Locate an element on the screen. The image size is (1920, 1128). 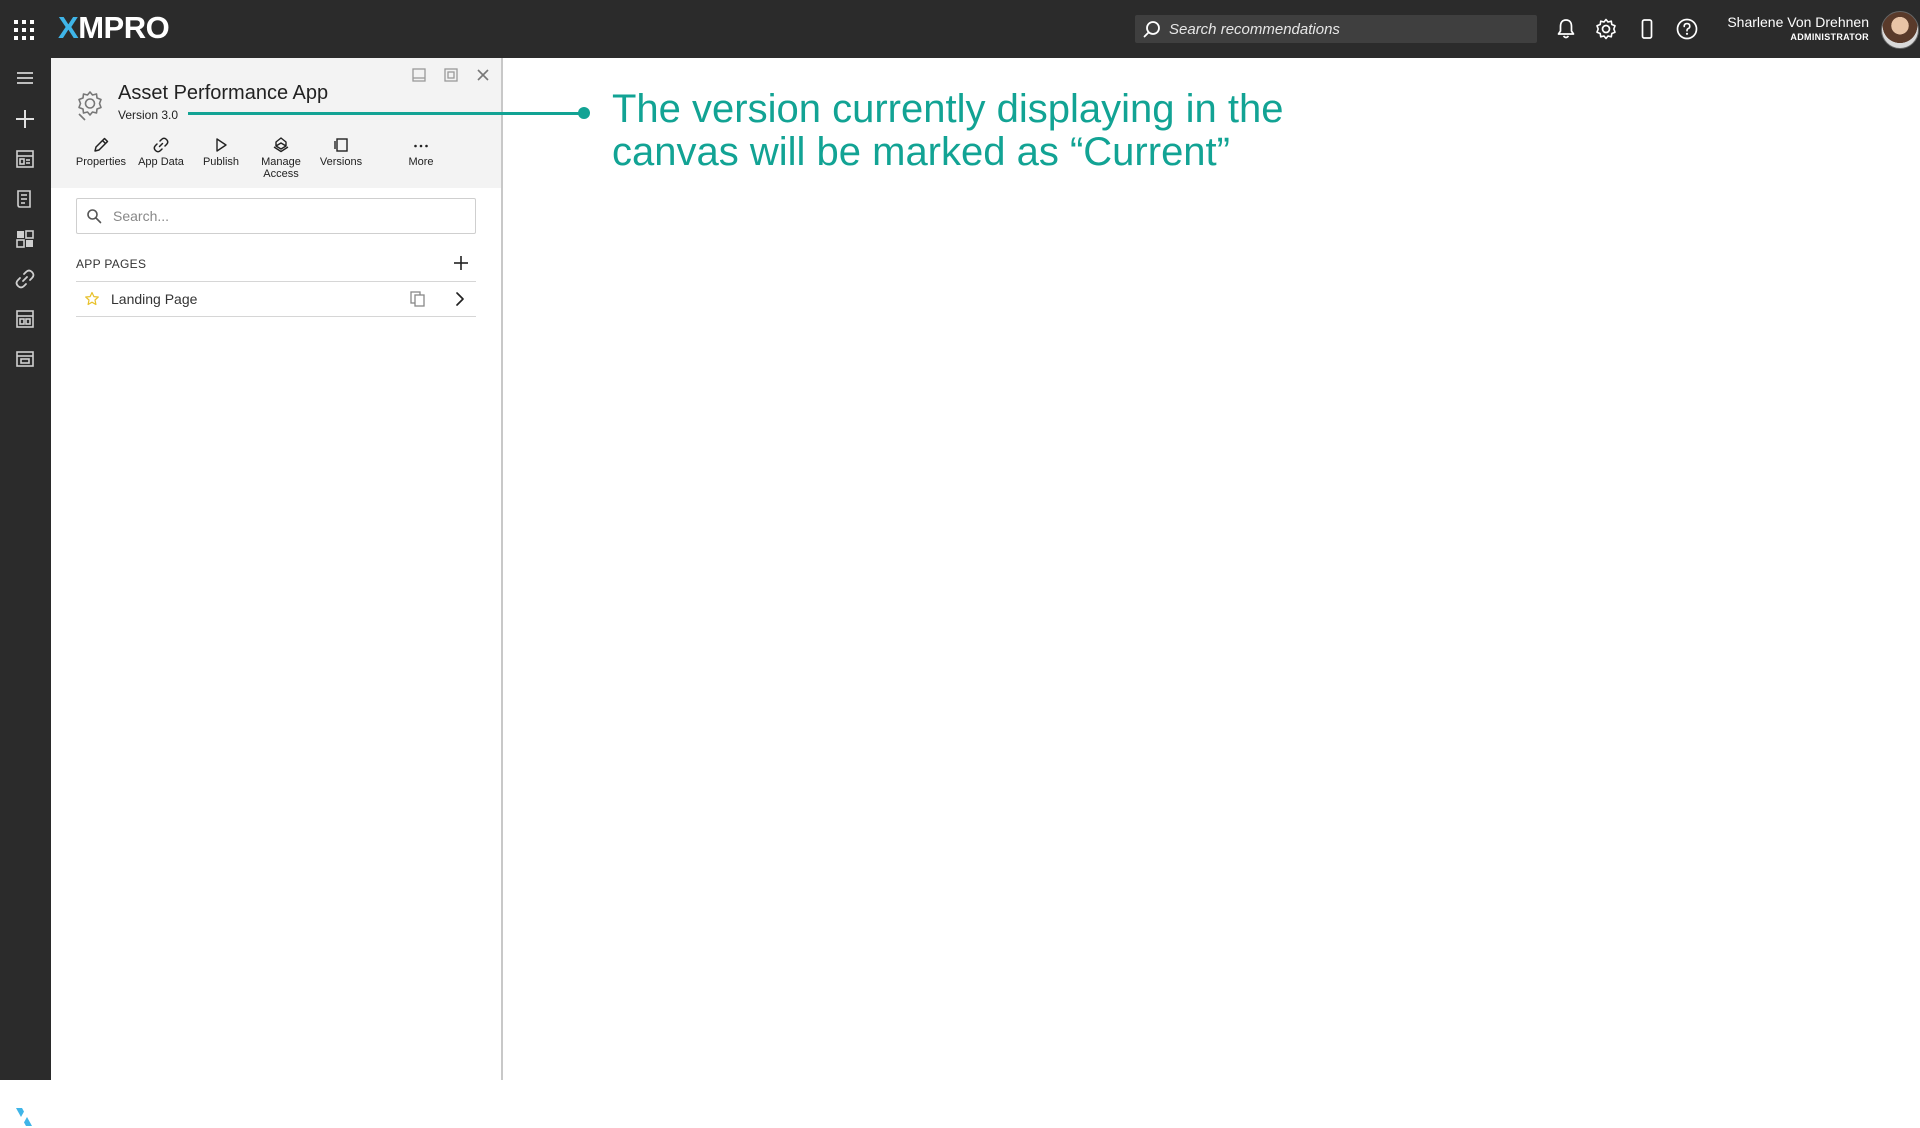
left-rail is located at coordinates (25, 592).